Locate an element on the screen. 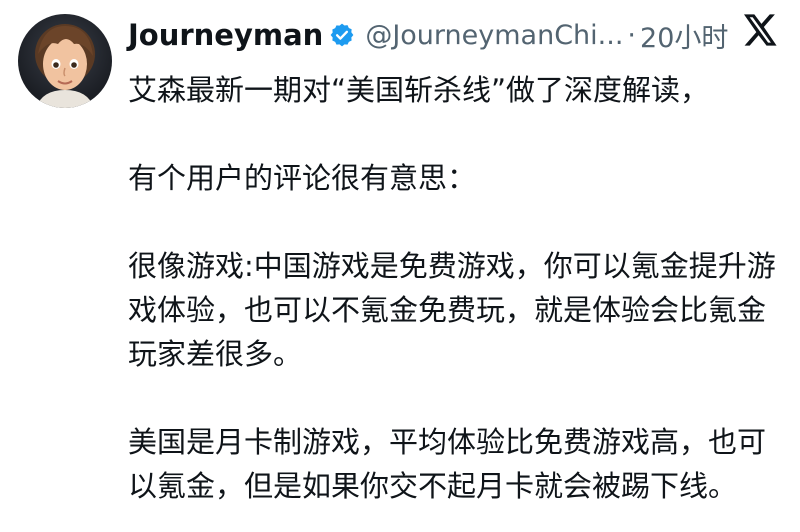 The width and height of the screenshot is (800, 532). timestamp: 20小时 is located at coordinates (684, 35).